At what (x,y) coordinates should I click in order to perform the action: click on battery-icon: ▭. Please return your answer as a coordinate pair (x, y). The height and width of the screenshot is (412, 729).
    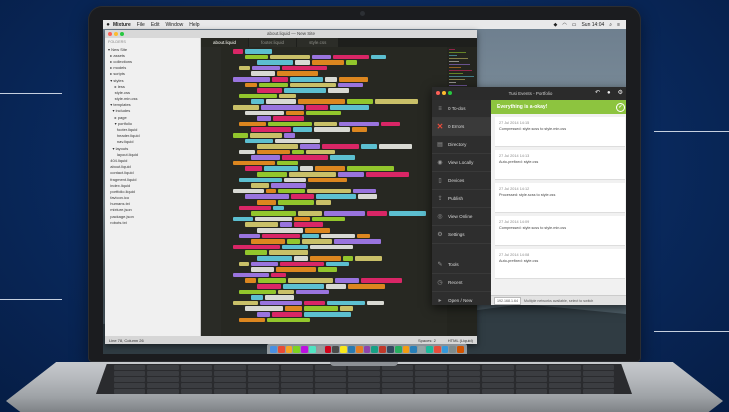
    Looking at the image, I should click on (574, 25).